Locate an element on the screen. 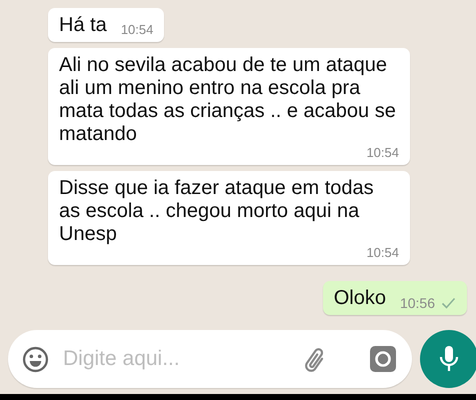 The image size is (476, 400). message-text: Disse que ia fazer ataque em todas as escola .. chegou morto aqui na Unesp is located at coordinates (217, 211).